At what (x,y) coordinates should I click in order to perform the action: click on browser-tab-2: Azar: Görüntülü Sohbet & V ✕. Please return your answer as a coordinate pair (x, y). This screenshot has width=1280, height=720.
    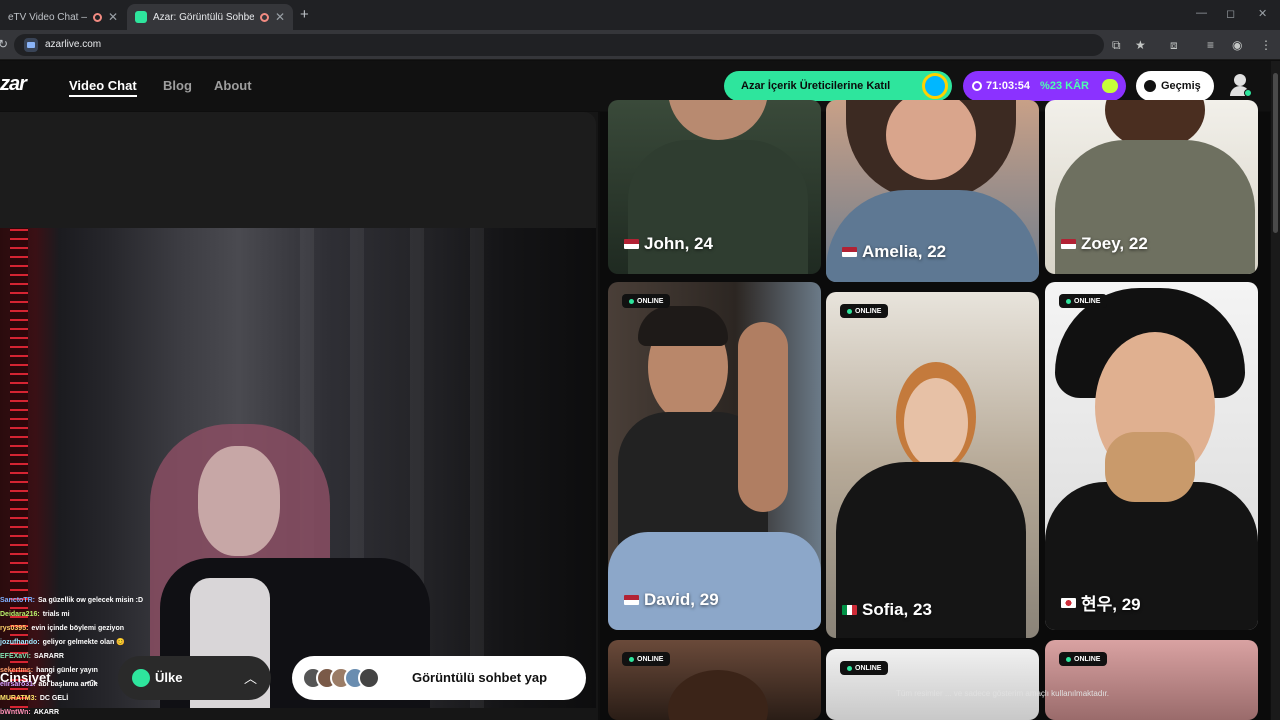
    Looking at the image, I should click on (210, 17).